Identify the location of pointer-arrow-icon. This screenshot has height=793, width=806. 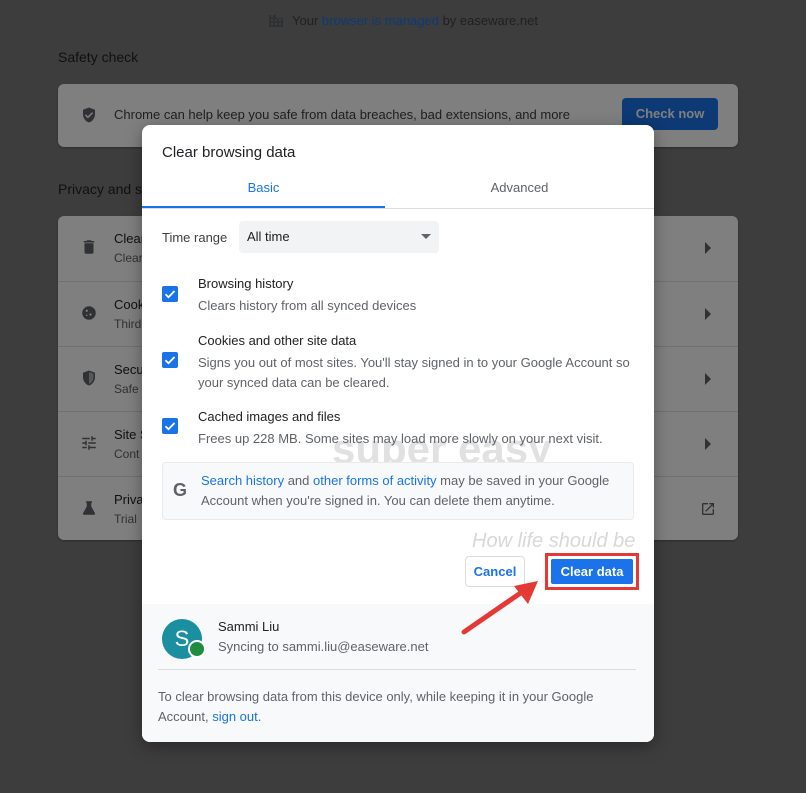
(499, 608).